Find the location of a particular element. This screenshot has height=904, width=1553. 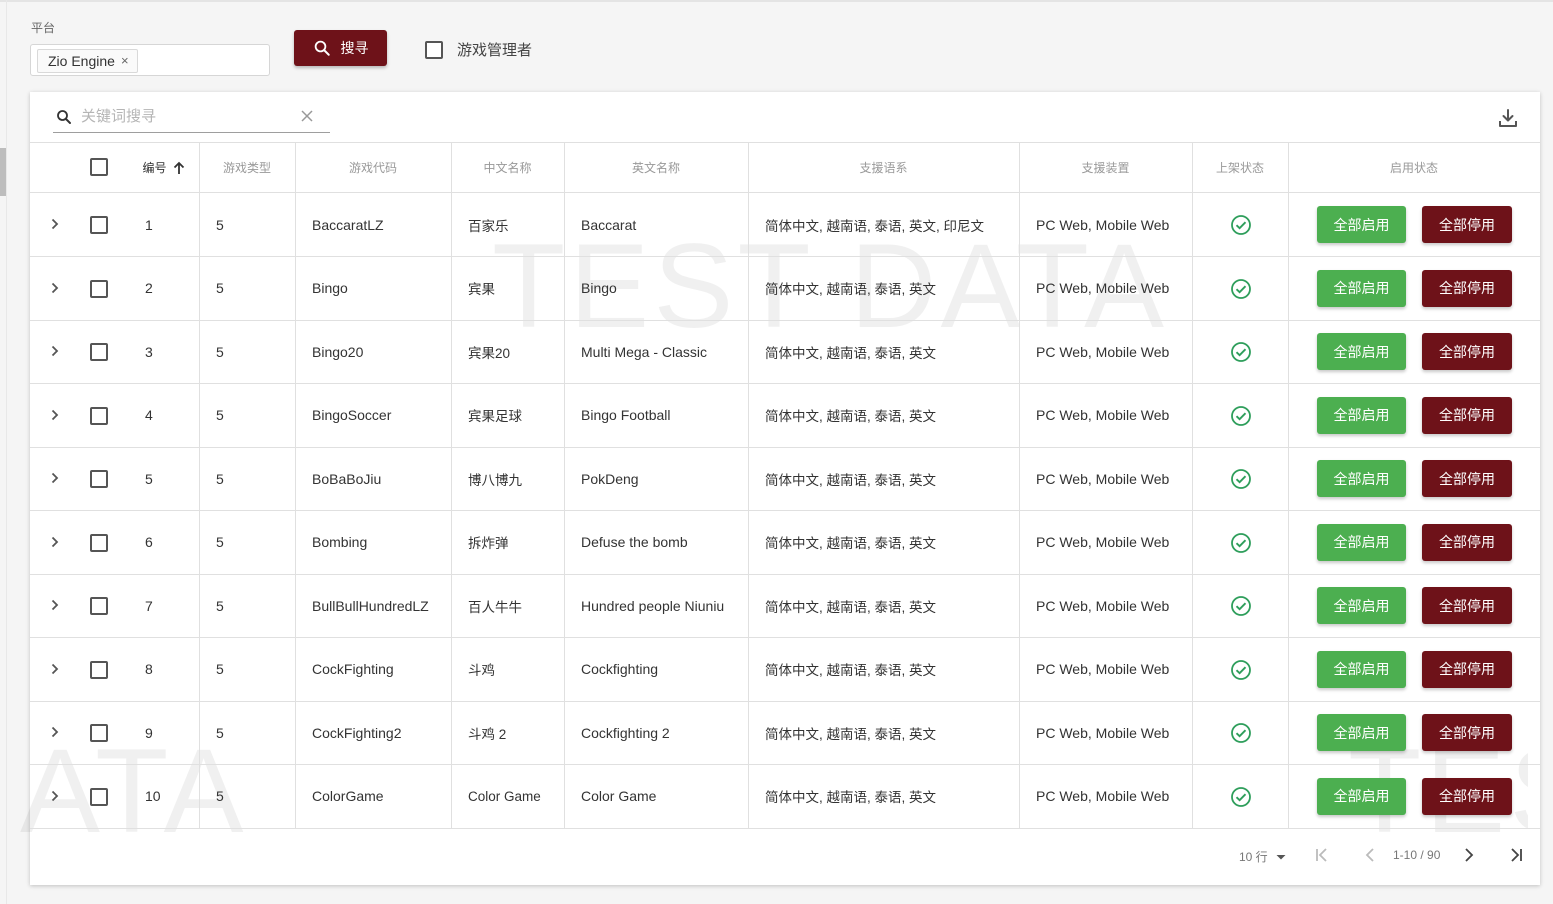

cell-code: BoBaBoJiu is located at coordinates (347, 478).